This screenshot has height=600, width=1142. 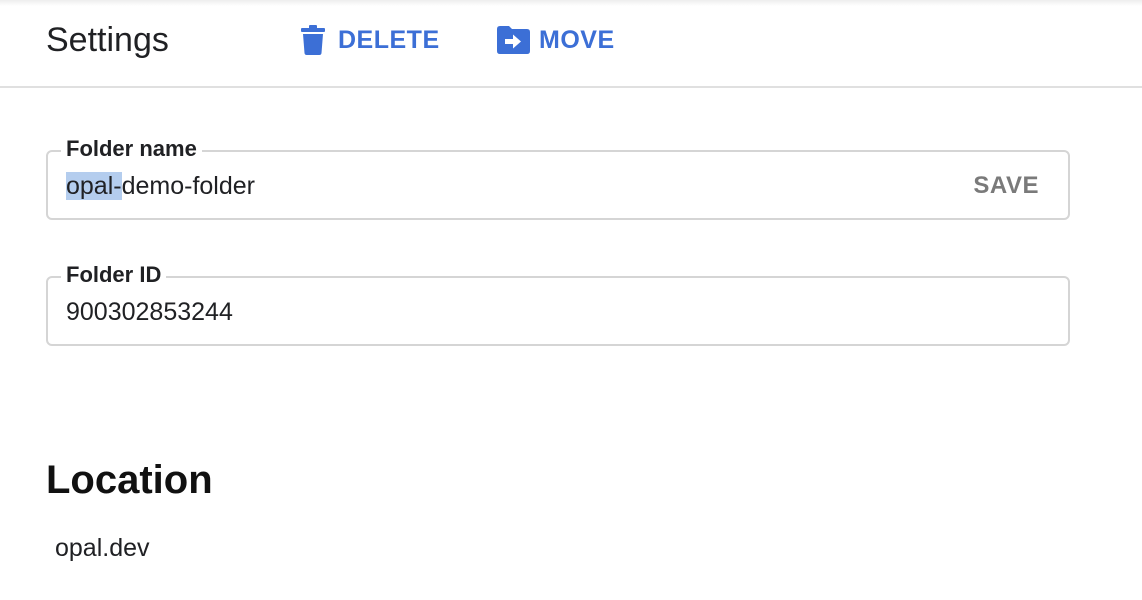 What do you see at coordinates (313, 40) in the screenshot?
I see `trash-icon` at bounding box center [313, 40].